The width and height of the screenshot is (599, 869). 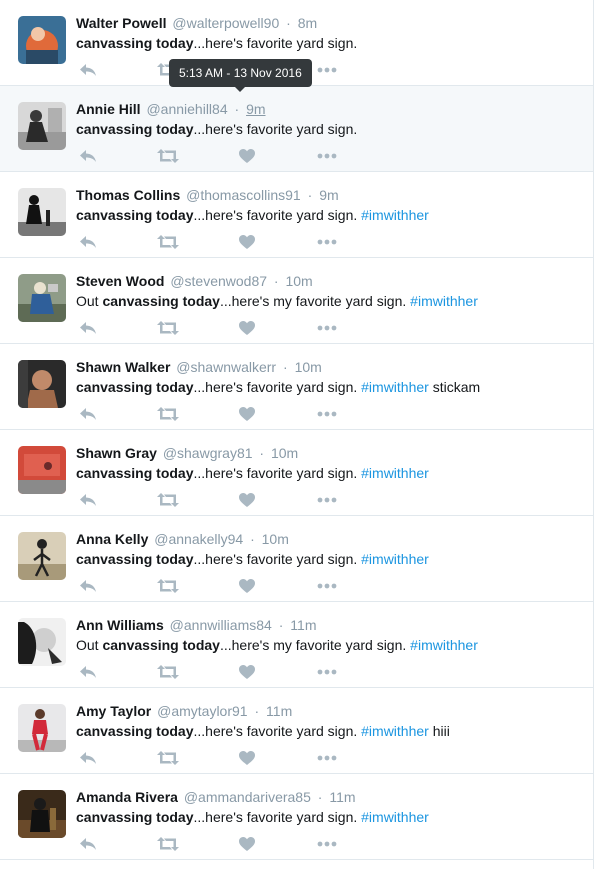 I want to click on tweet-author-handle: @shawgray81, so click(x=208, y=453).